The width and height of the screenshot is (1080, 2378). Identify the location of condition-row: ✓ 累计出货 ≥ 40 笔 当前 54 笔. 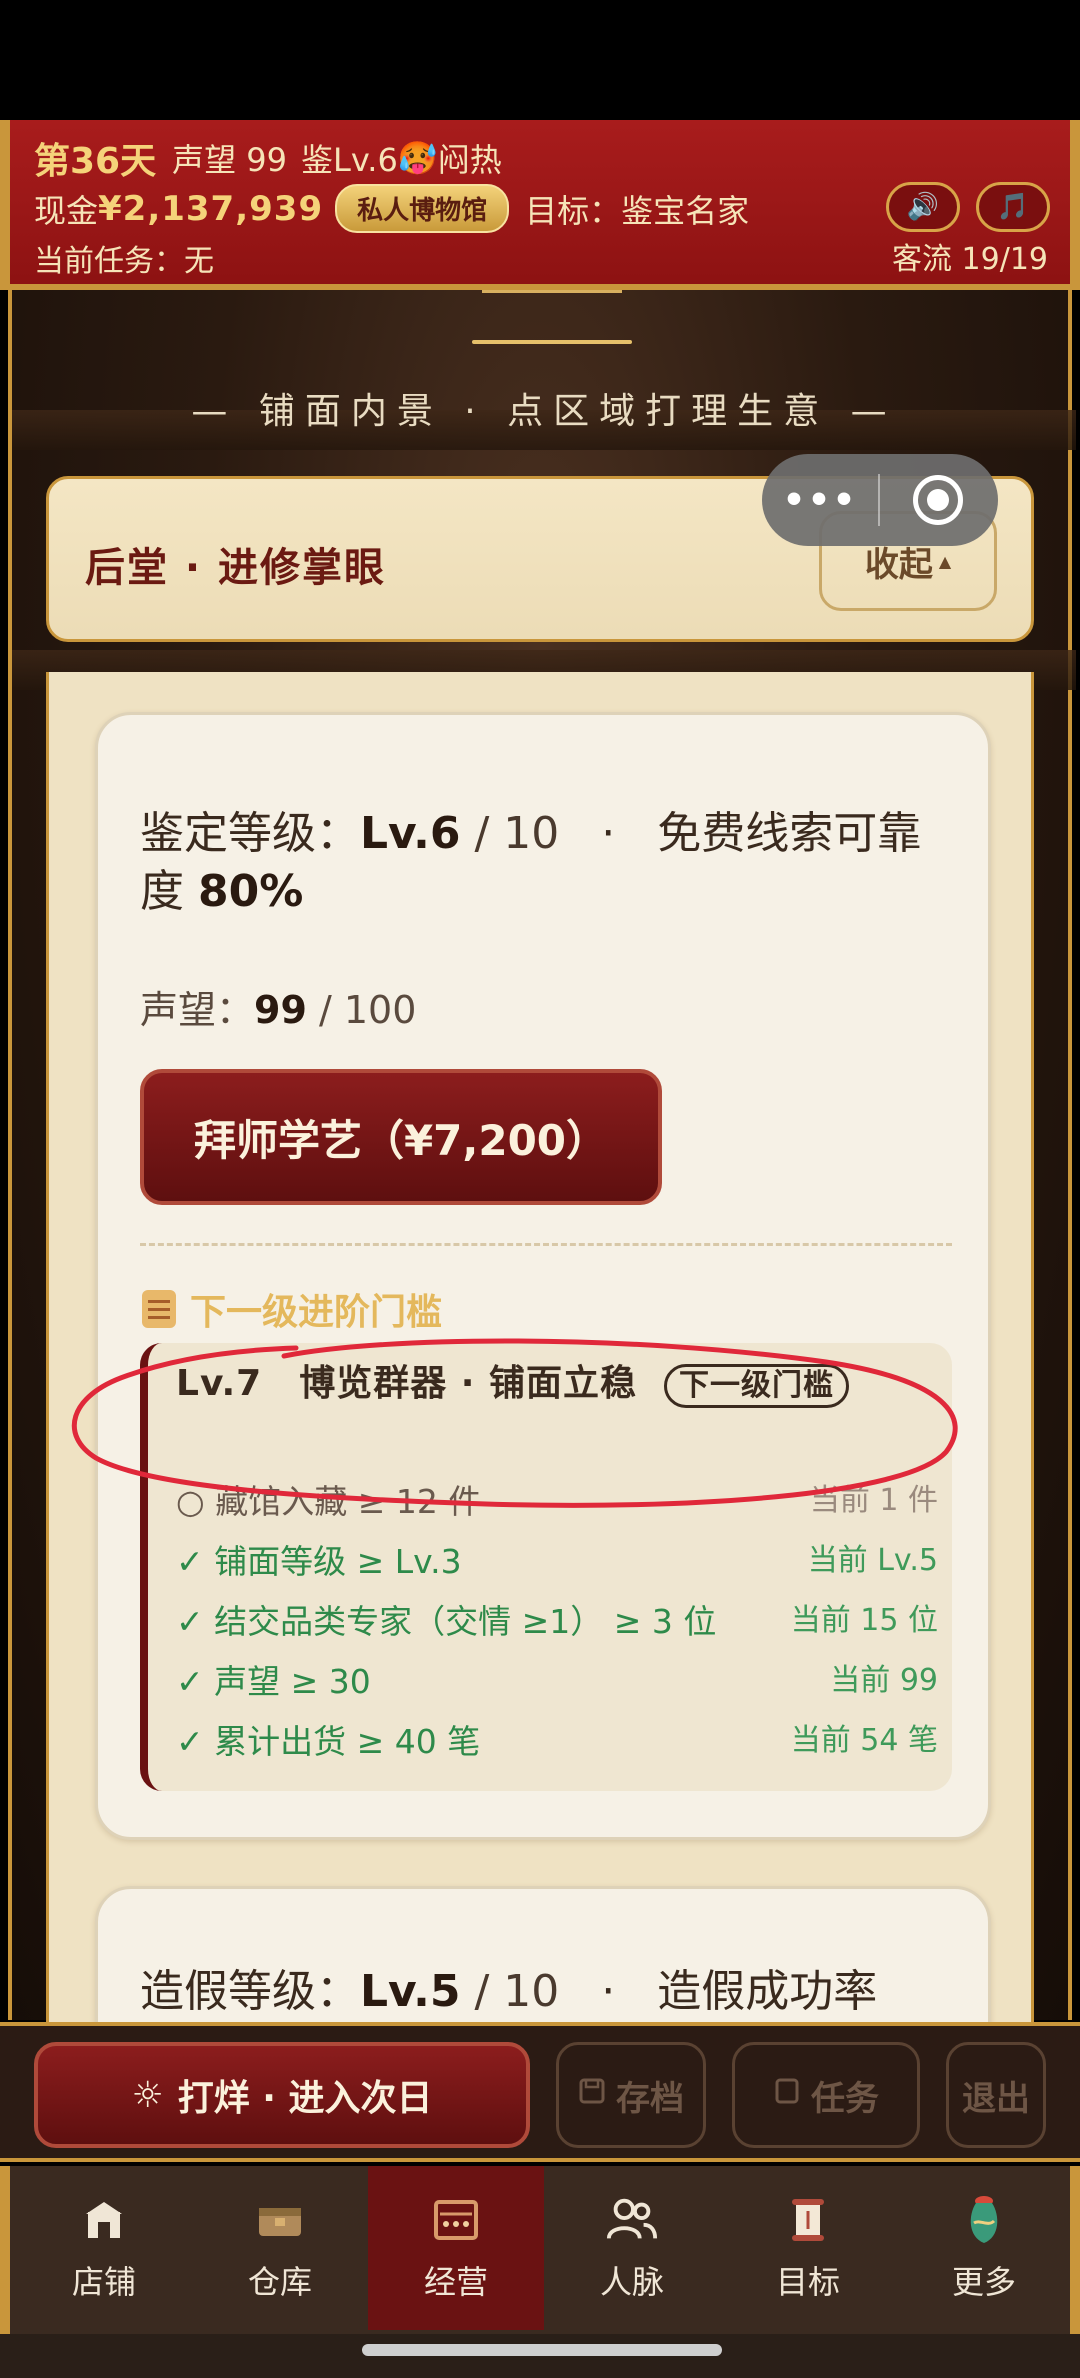
(557, 1739).